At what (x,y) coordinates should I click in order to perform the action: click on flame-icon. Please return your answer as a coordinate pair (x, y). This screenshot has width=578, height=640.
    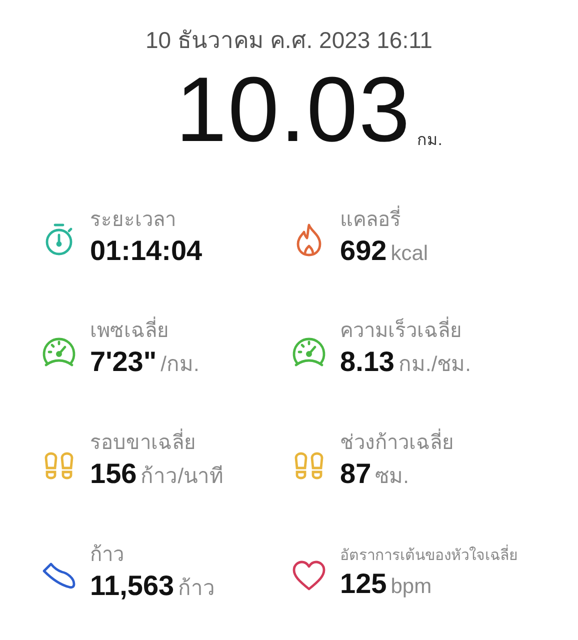
    Looking at the image, I should click on (309, 240).